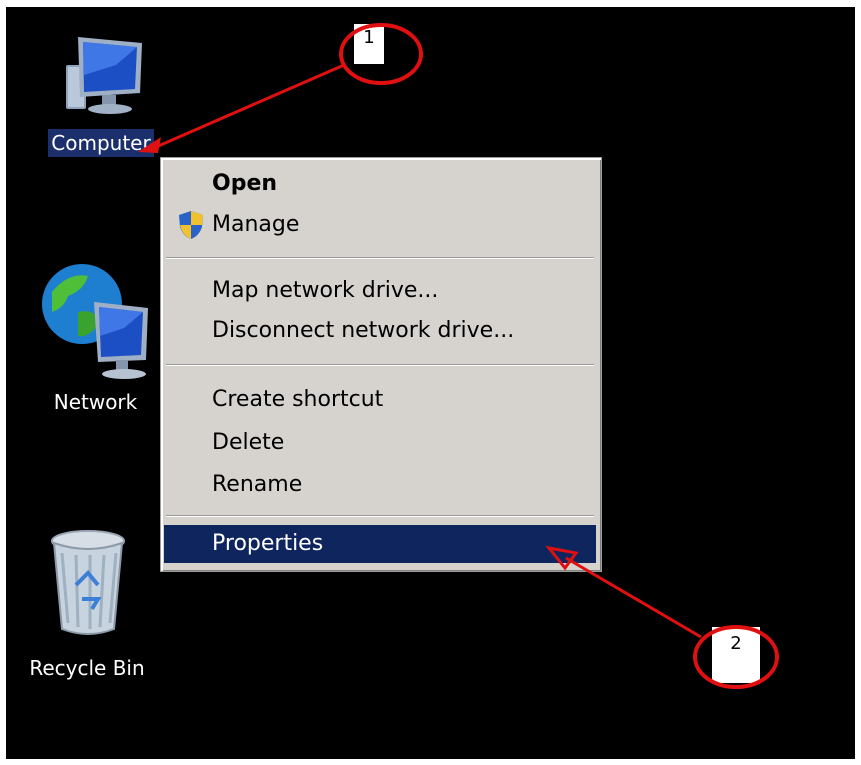  I want to click on annotation-1-circle, so click(381, 54).